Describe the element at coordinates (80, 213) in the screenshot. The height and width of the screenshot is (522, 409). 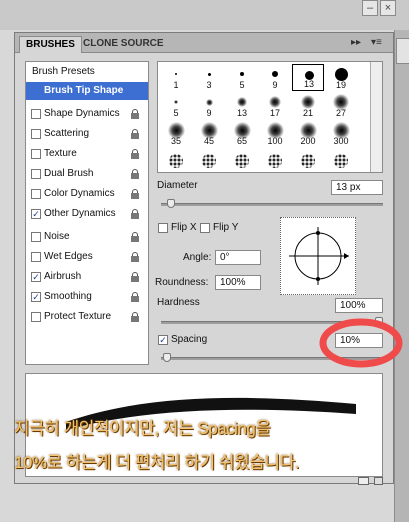
I see `setting-label: Other Dynamics` at that location.